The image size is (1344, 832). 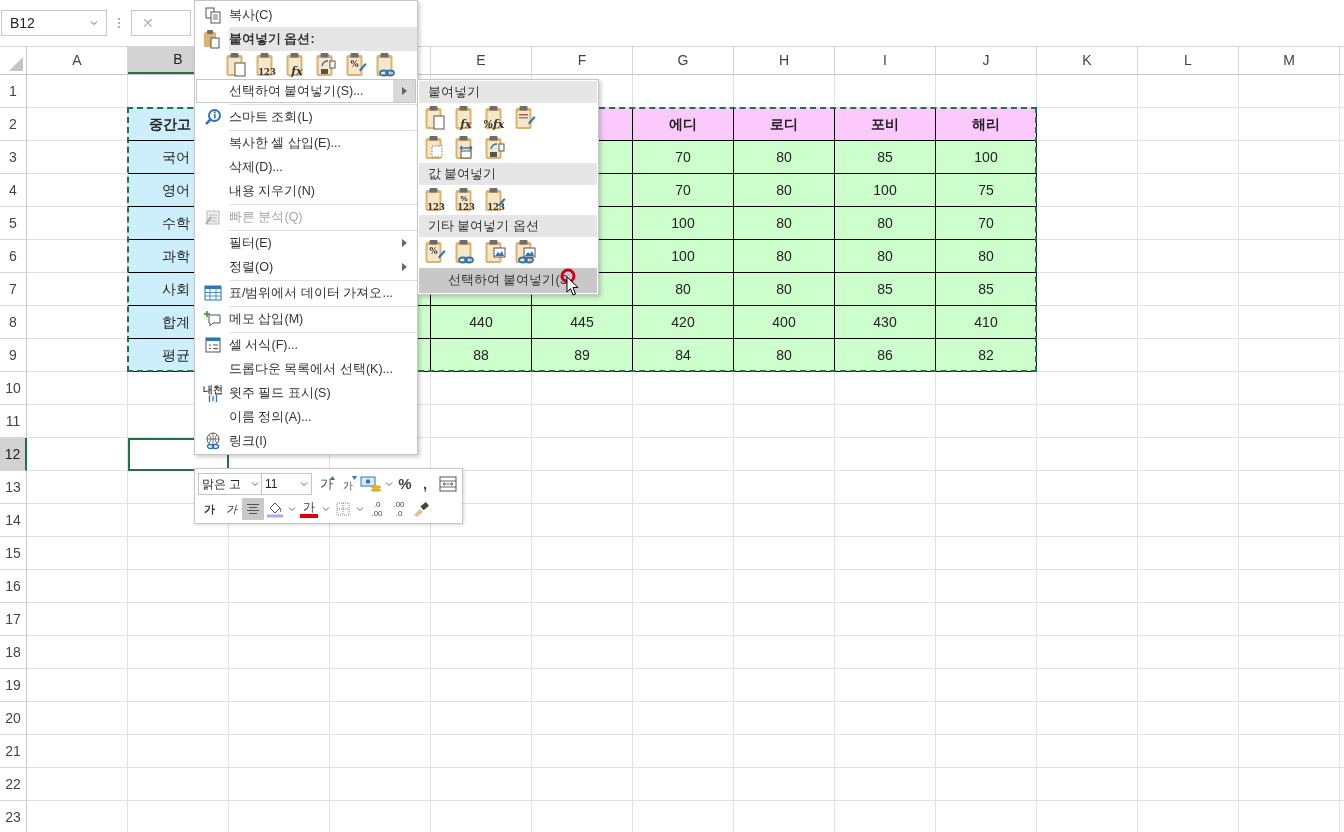 I want to click on align-center-icon, so click(x=253, y=509).